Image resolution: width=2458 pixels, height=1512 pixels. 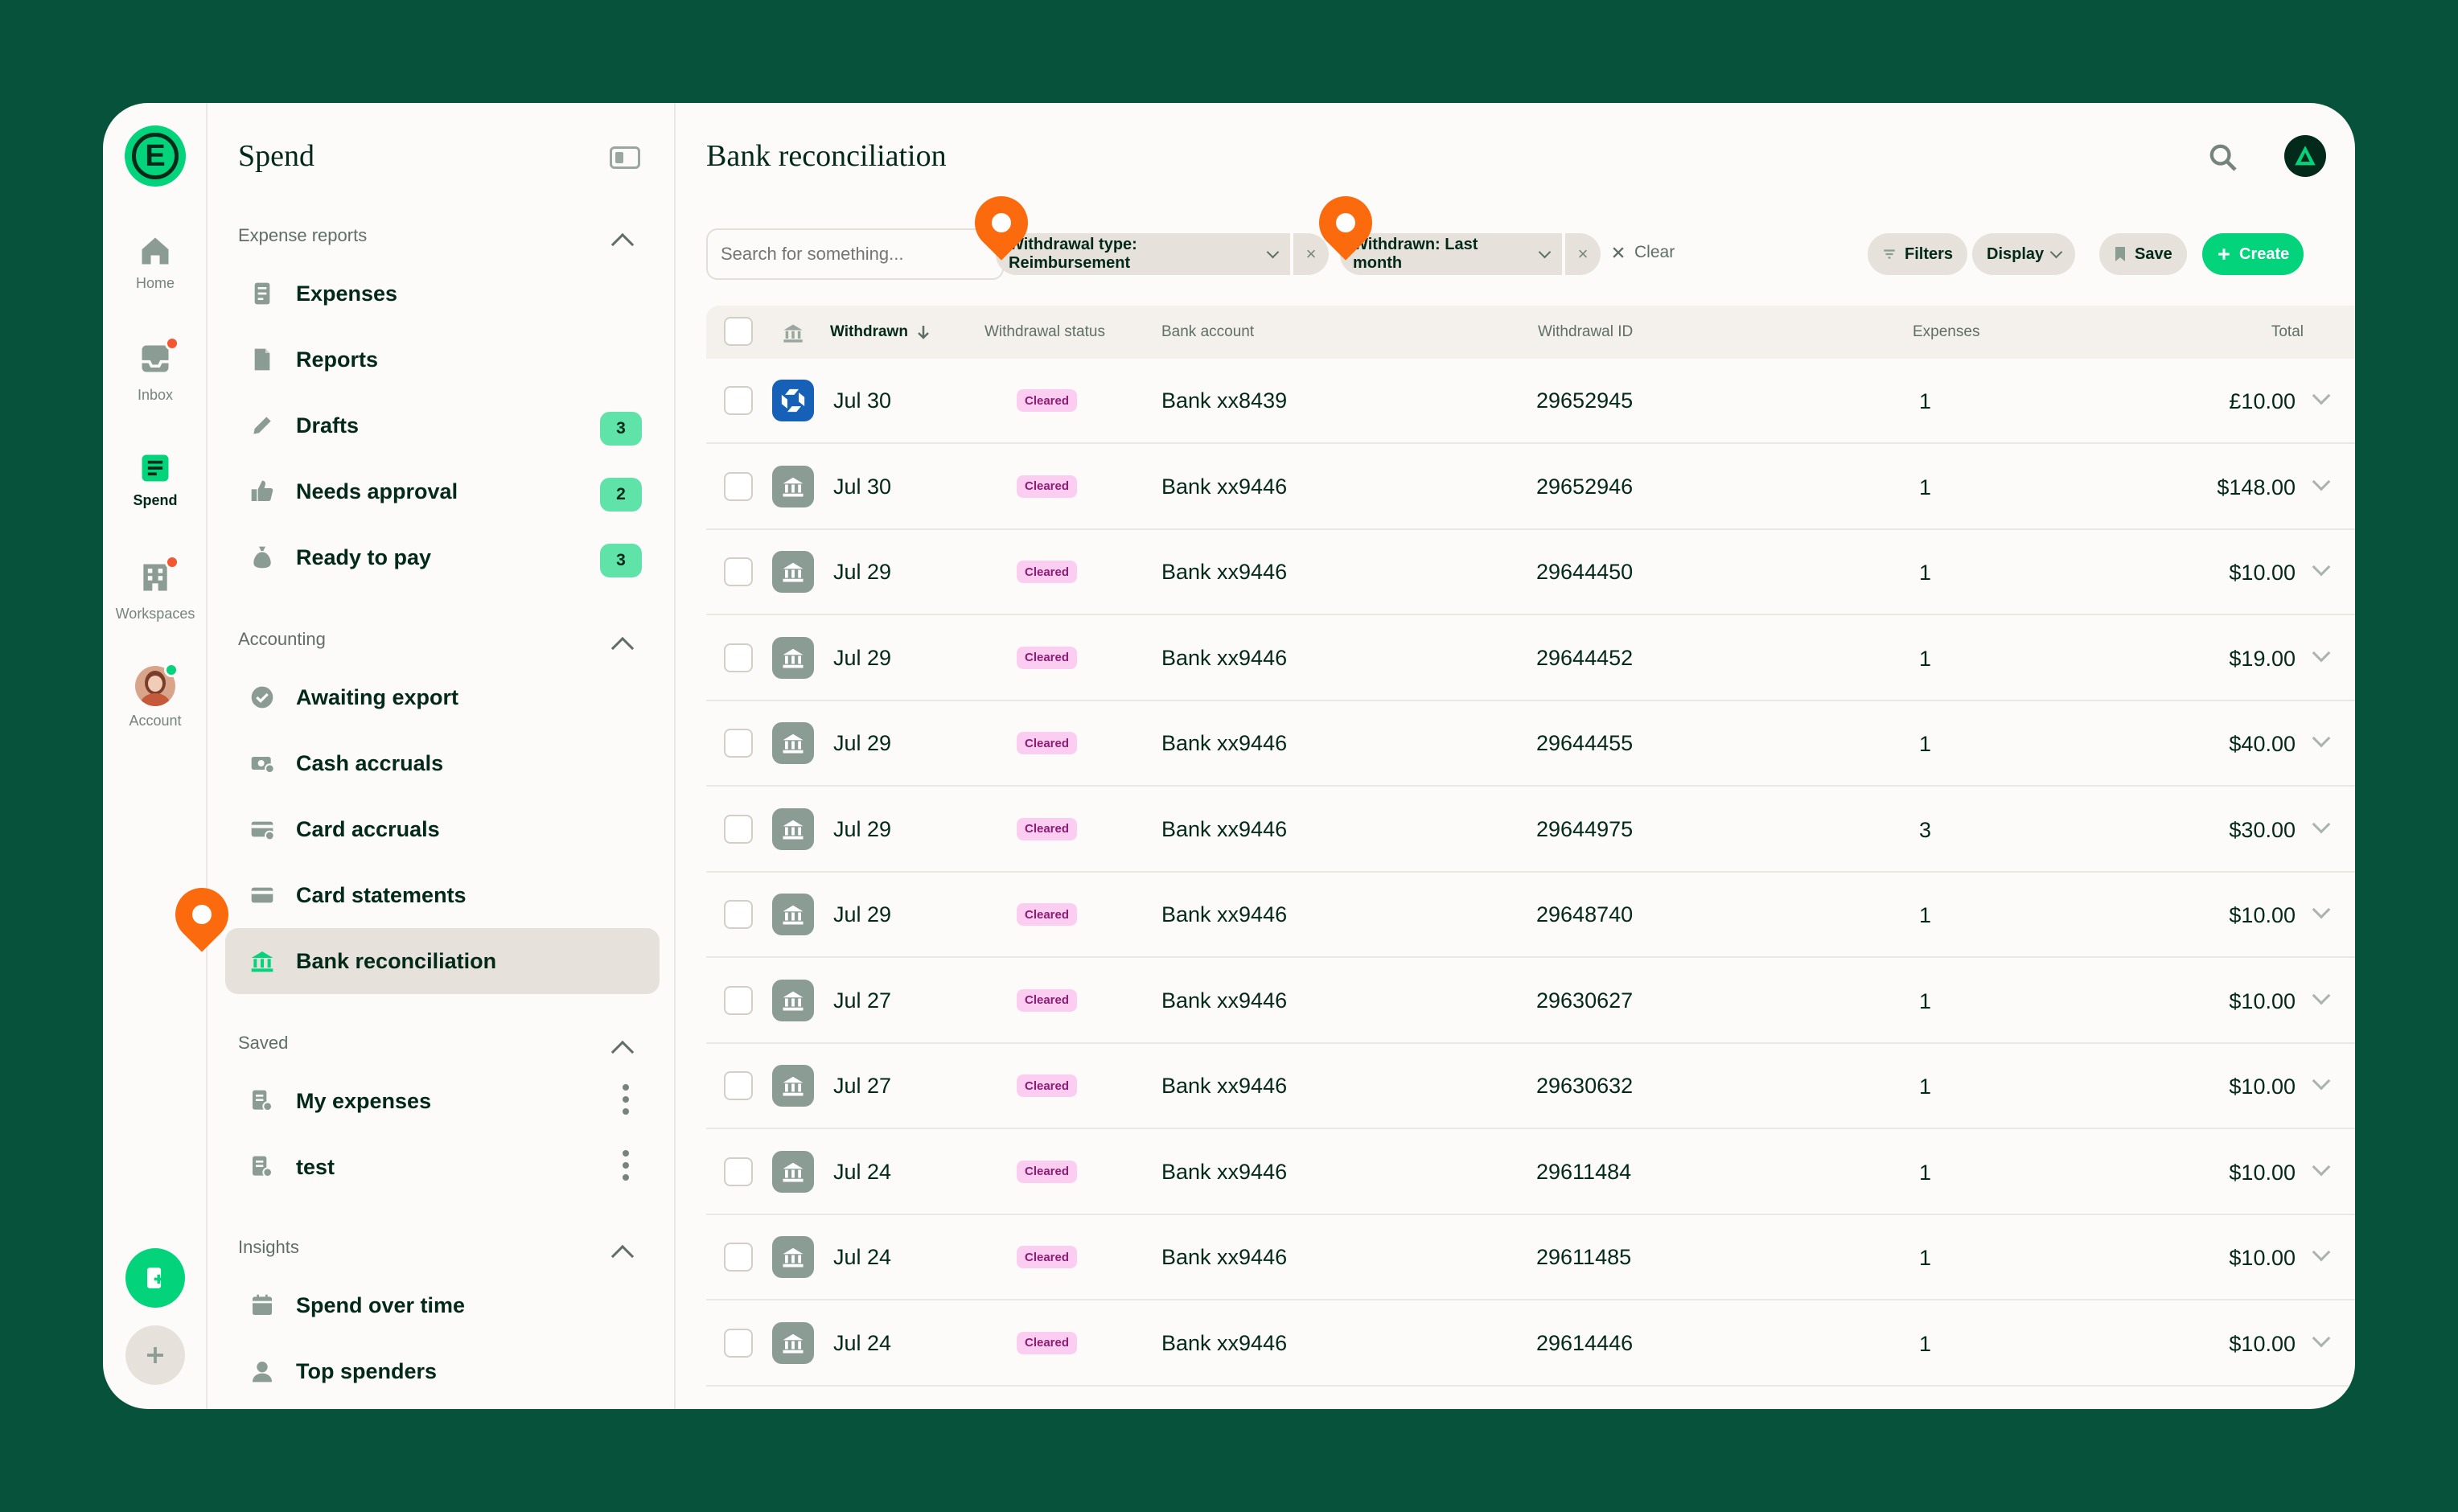 What do you see at coordinates (442, 895) in the screenshot?
I see `sidebar-item-card-statements: Card statements` at bounding box center [442, 895].